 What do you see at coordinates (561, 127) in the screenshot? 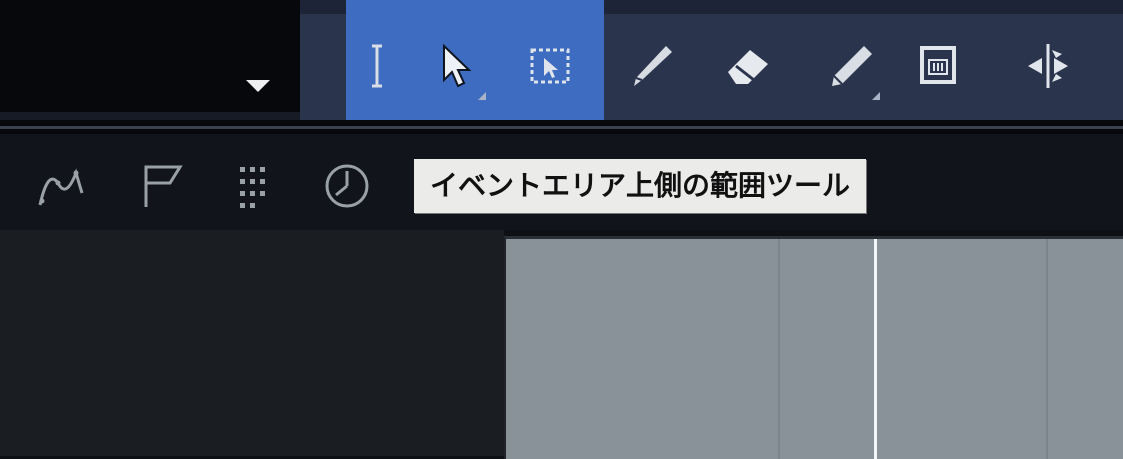
I see `toolbar-divider-line` at bounding box center [561, 127].